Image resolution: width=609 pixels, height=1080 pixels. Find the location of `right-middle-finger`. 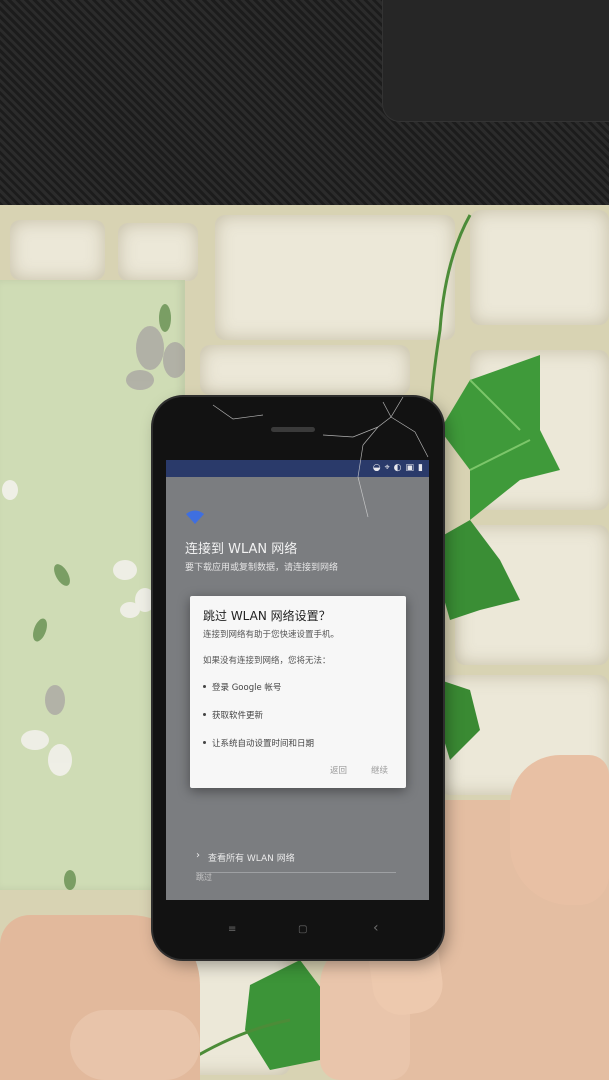

right-middle-finger is located at coordinates (559, 830).